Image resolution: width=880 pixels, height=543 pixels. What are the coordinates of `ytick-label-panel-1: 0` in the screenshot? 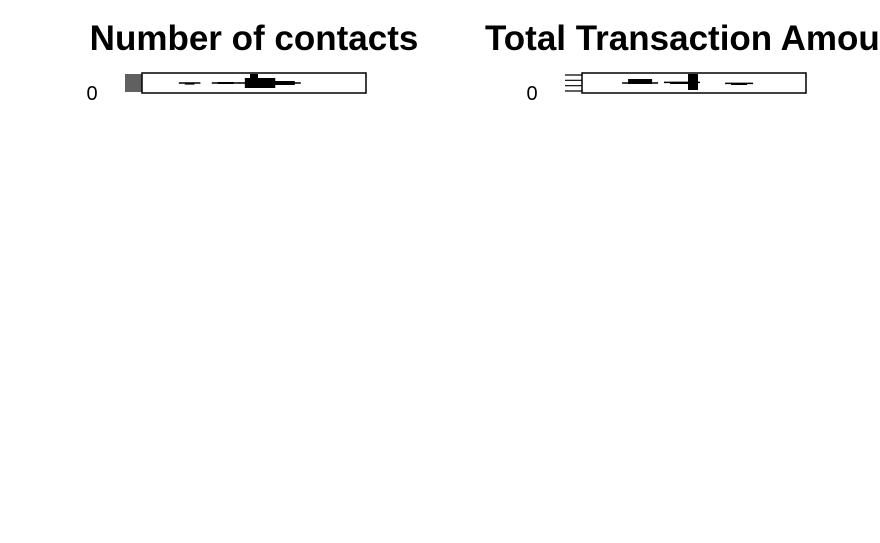 It's located at (91, 94).